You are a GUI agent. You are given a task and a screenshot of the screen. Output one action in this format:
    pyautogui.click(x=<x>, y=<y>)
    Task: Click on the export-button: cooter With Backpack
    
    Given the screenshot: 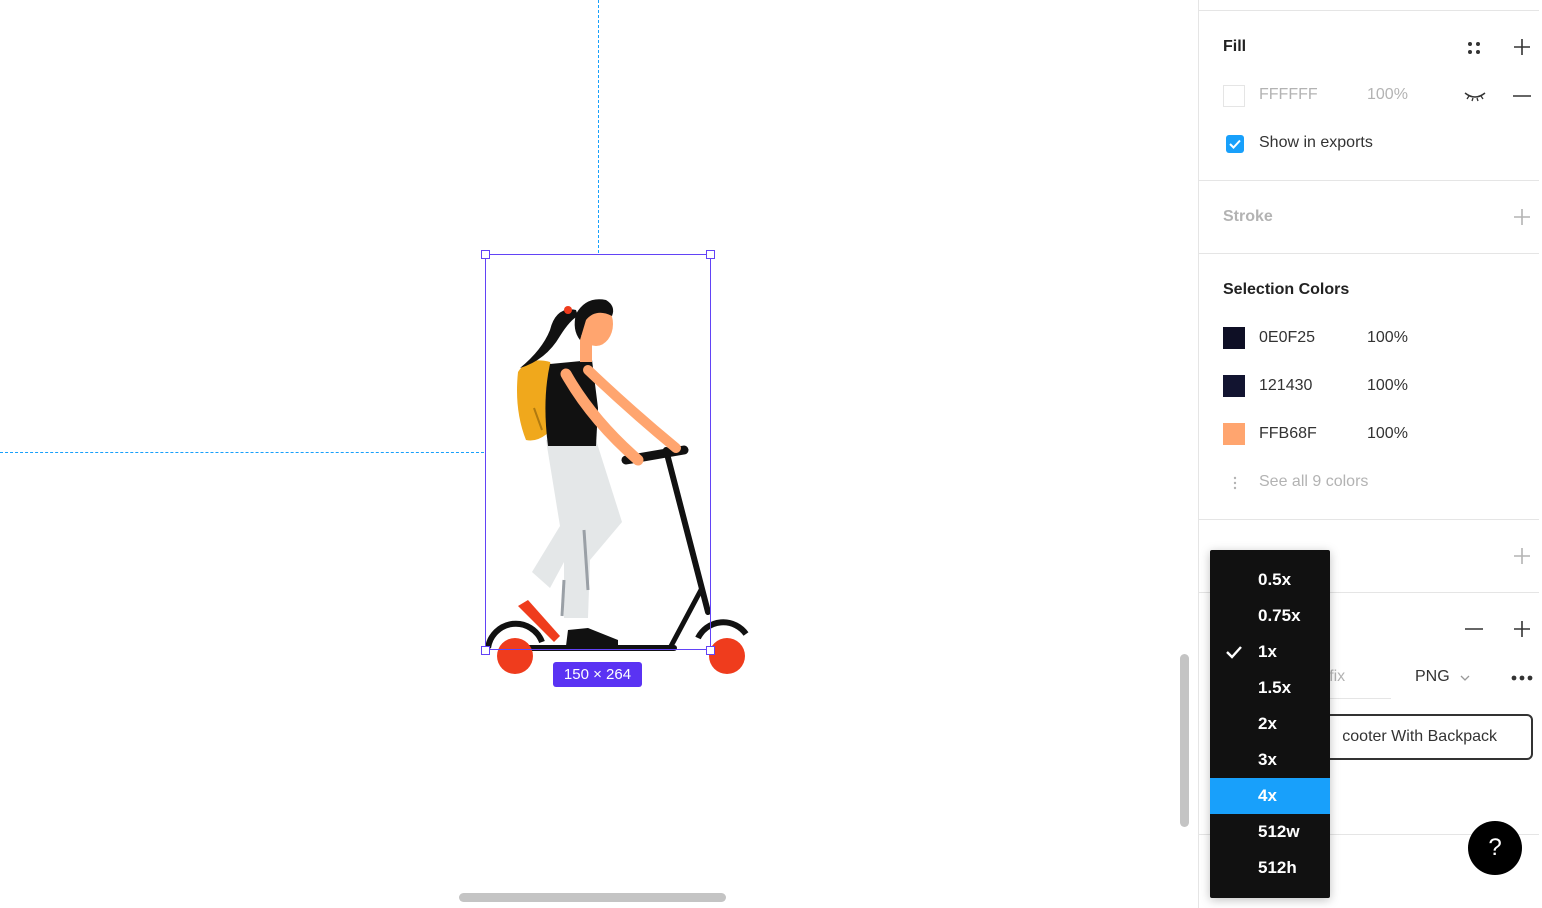 What is the action you would take?
    pyautogui.click(x=1422, y=737)
    